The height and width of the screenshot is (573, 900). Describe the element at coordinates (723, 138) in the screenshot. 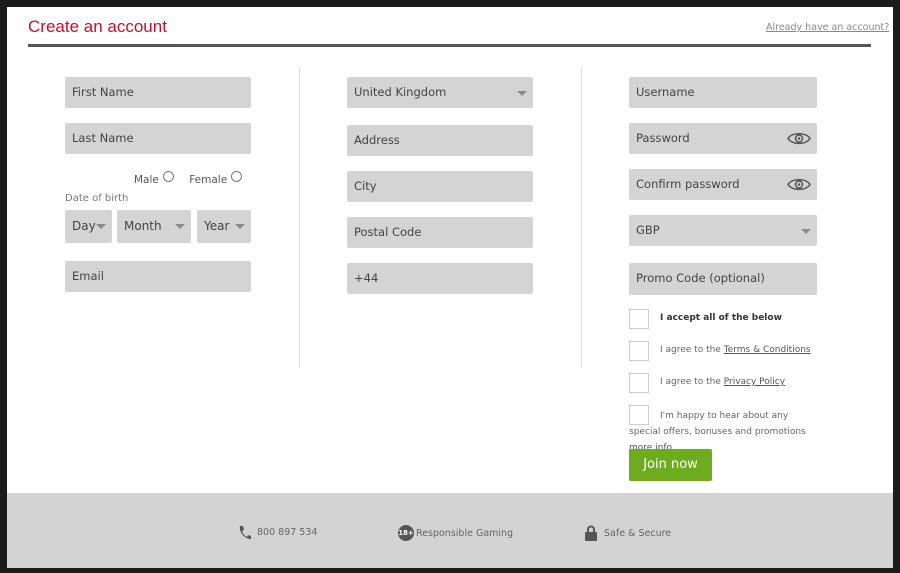

I see `password-input: Password` at that location.